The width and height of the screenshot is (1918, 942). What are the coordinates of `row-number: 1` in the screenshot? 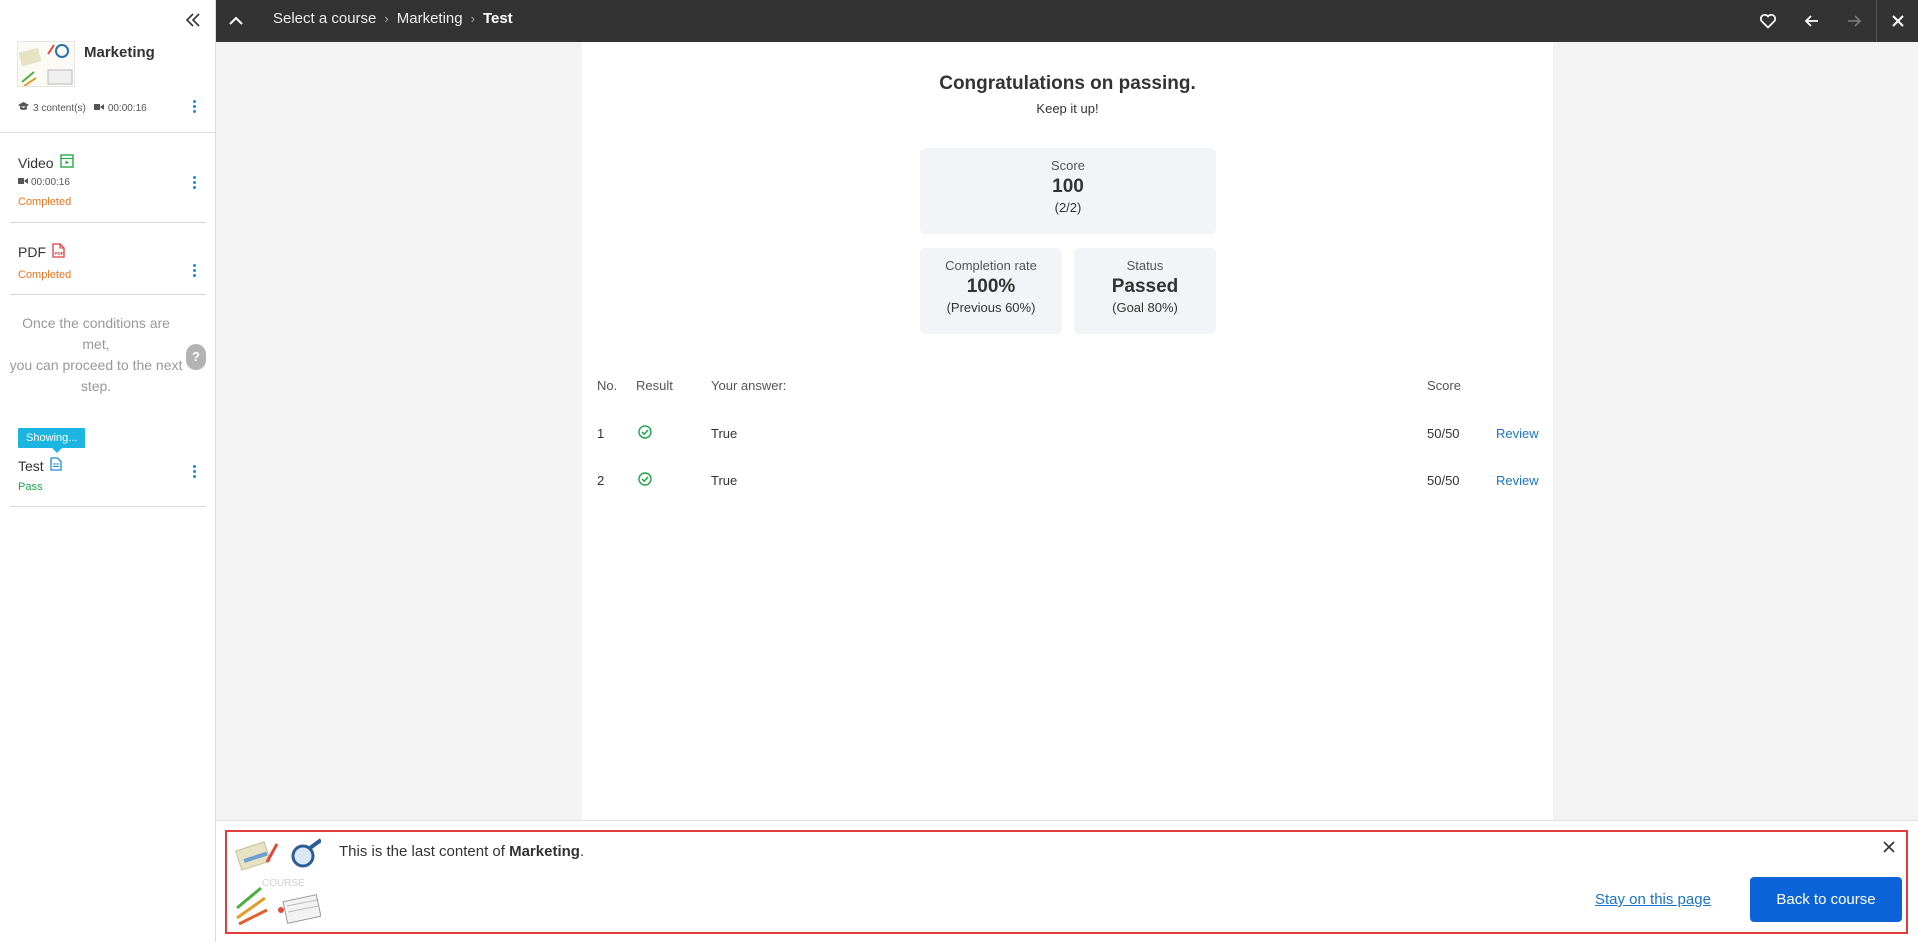 It's located at (601, 433).